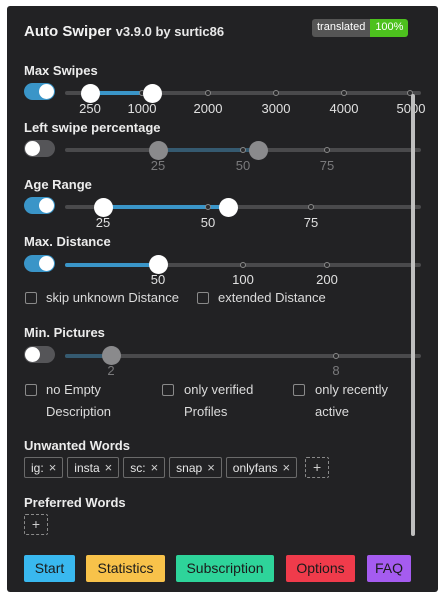 Image resolution: width=444 pixels, height=598 pixels. I want to click on add-preferred-word-button: +, so click(36, 524).